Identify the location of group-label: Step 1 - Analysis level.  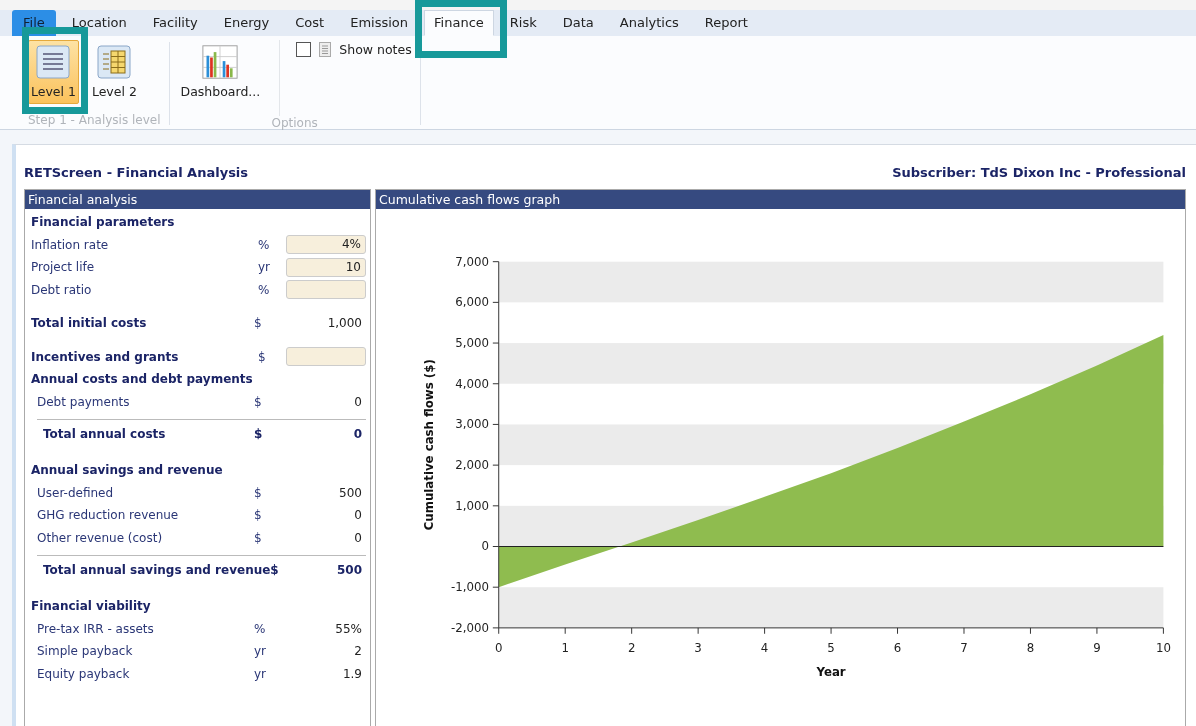
(94, 120).